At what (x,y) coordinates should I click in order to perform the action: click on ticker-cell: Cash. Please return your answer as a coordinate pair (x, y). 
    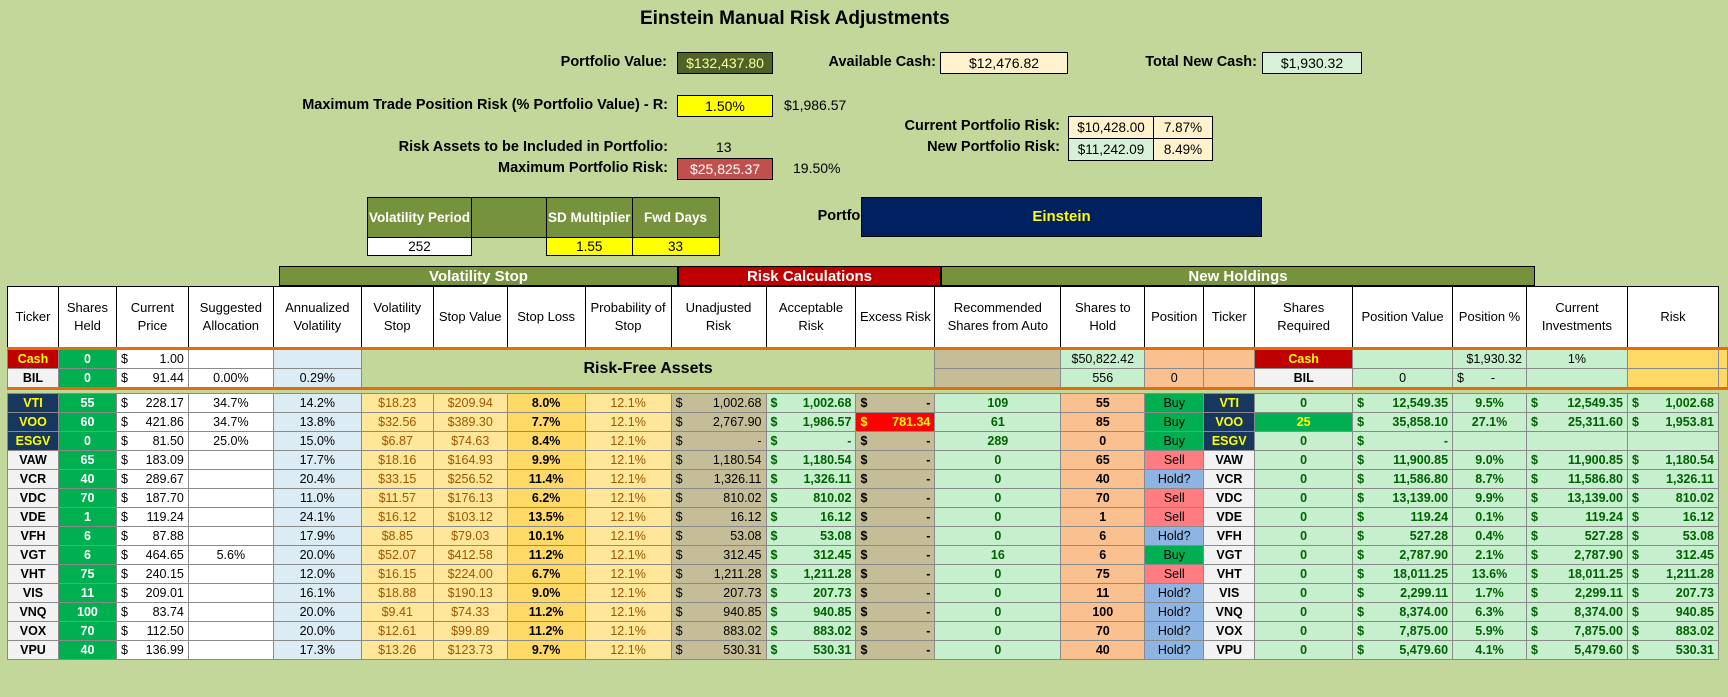
    Looking at the image, I should click on (33, 358).